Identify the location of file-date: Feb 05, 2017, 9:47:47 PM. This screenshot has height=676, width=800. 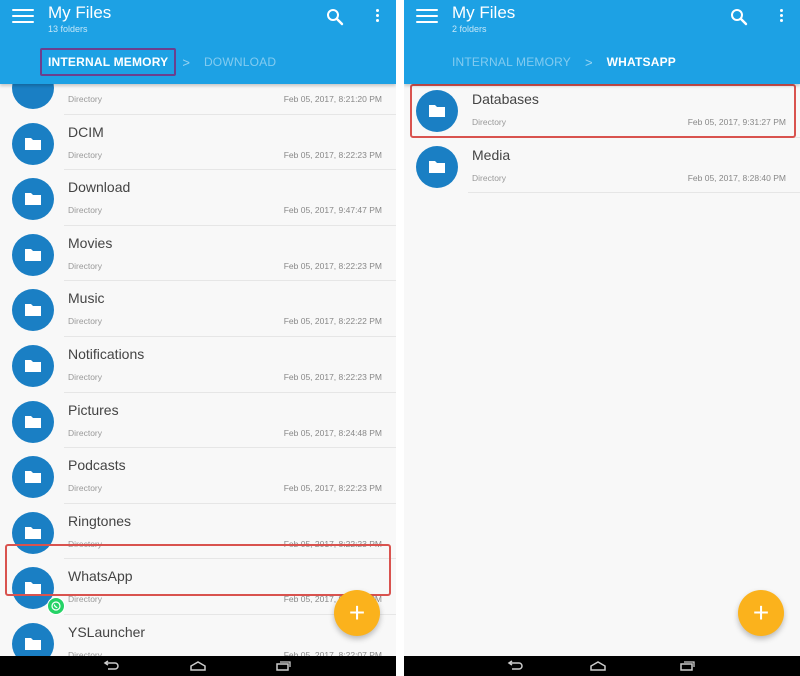
(332, 210).